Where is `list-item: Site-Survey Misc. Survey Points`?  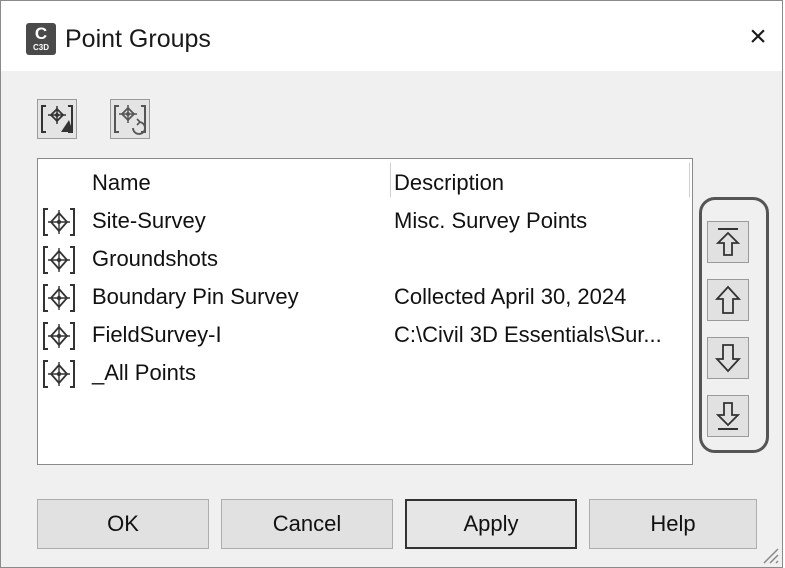
list-item: Site-Survey Misc. Survey Points is located at coordinates (365, 222).